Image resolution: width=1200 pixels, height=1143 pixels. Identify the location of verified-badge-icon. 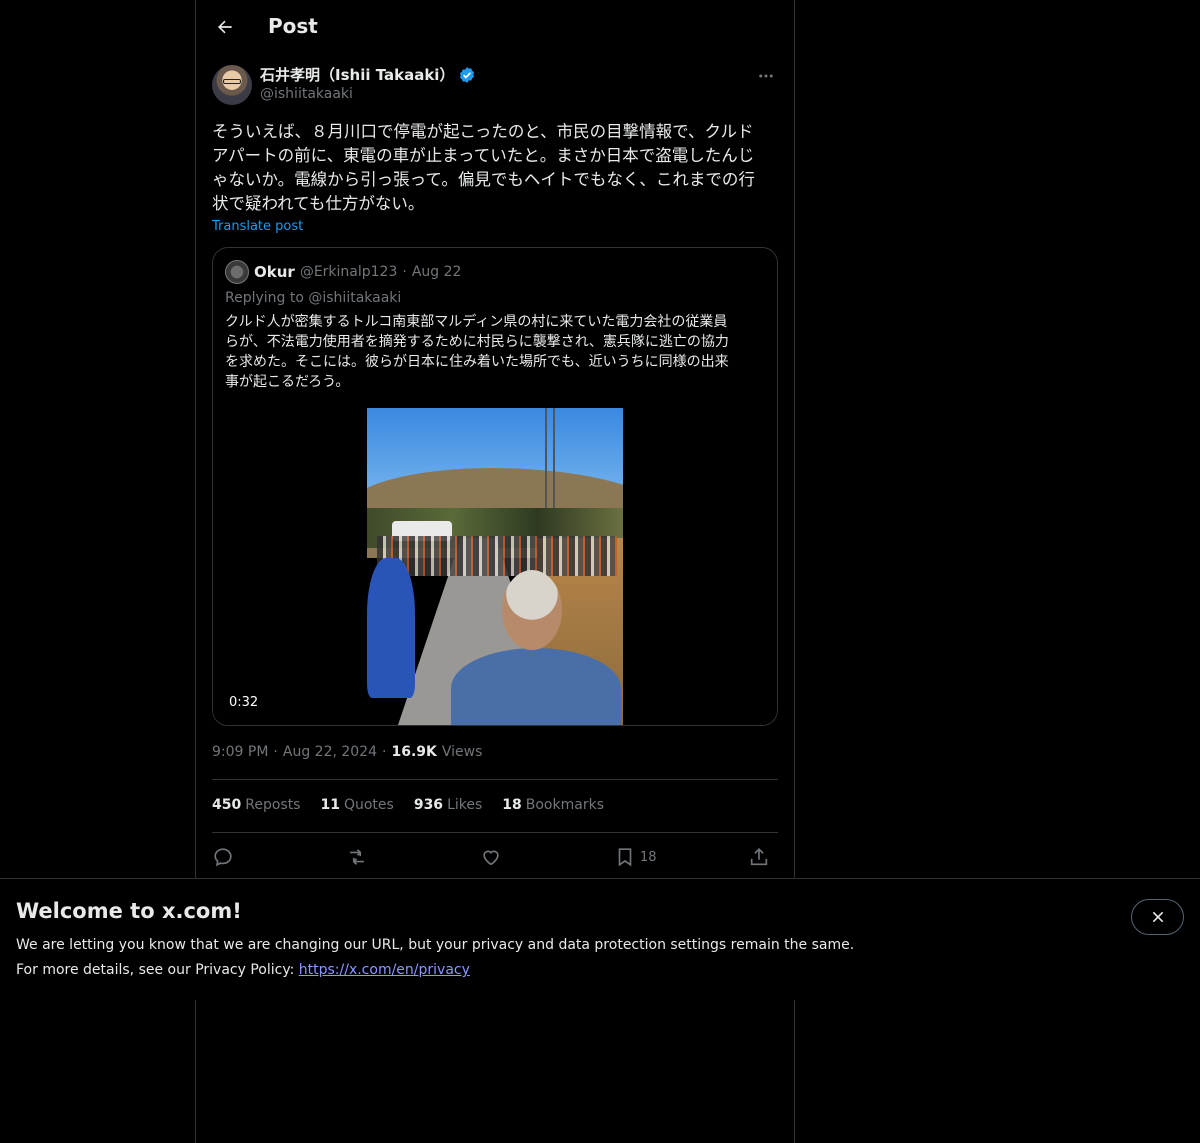
(467, 75).